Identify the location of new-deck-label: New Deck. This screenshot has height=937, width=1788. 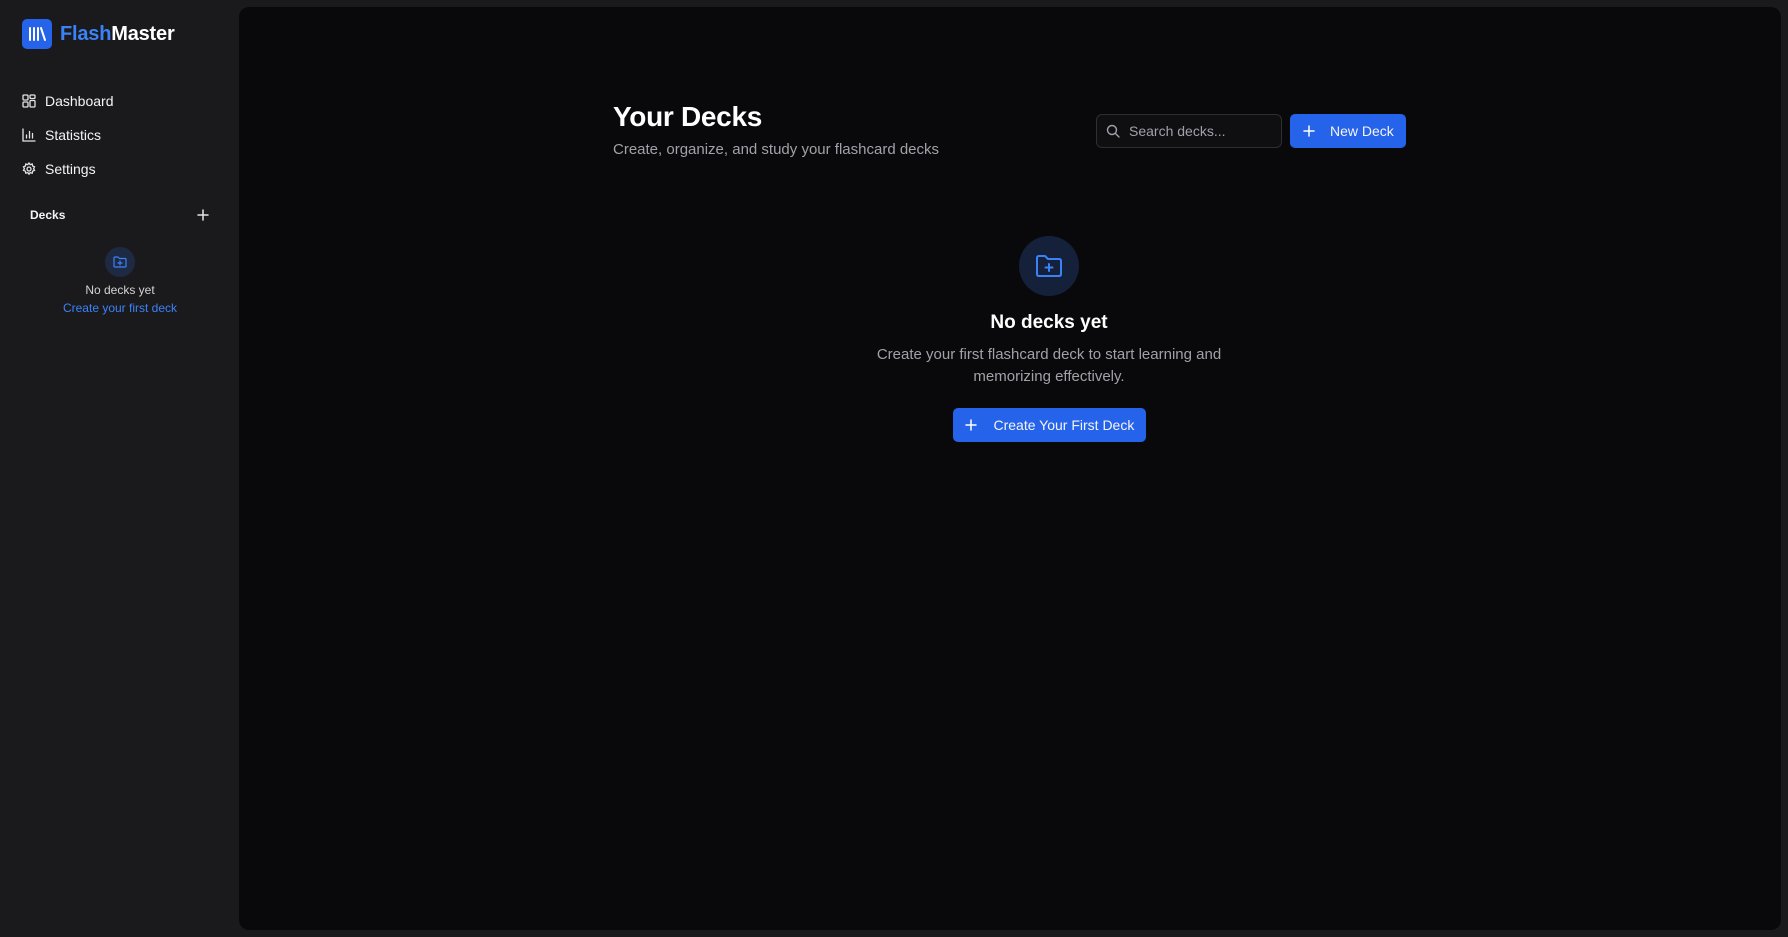
(1362, 131).